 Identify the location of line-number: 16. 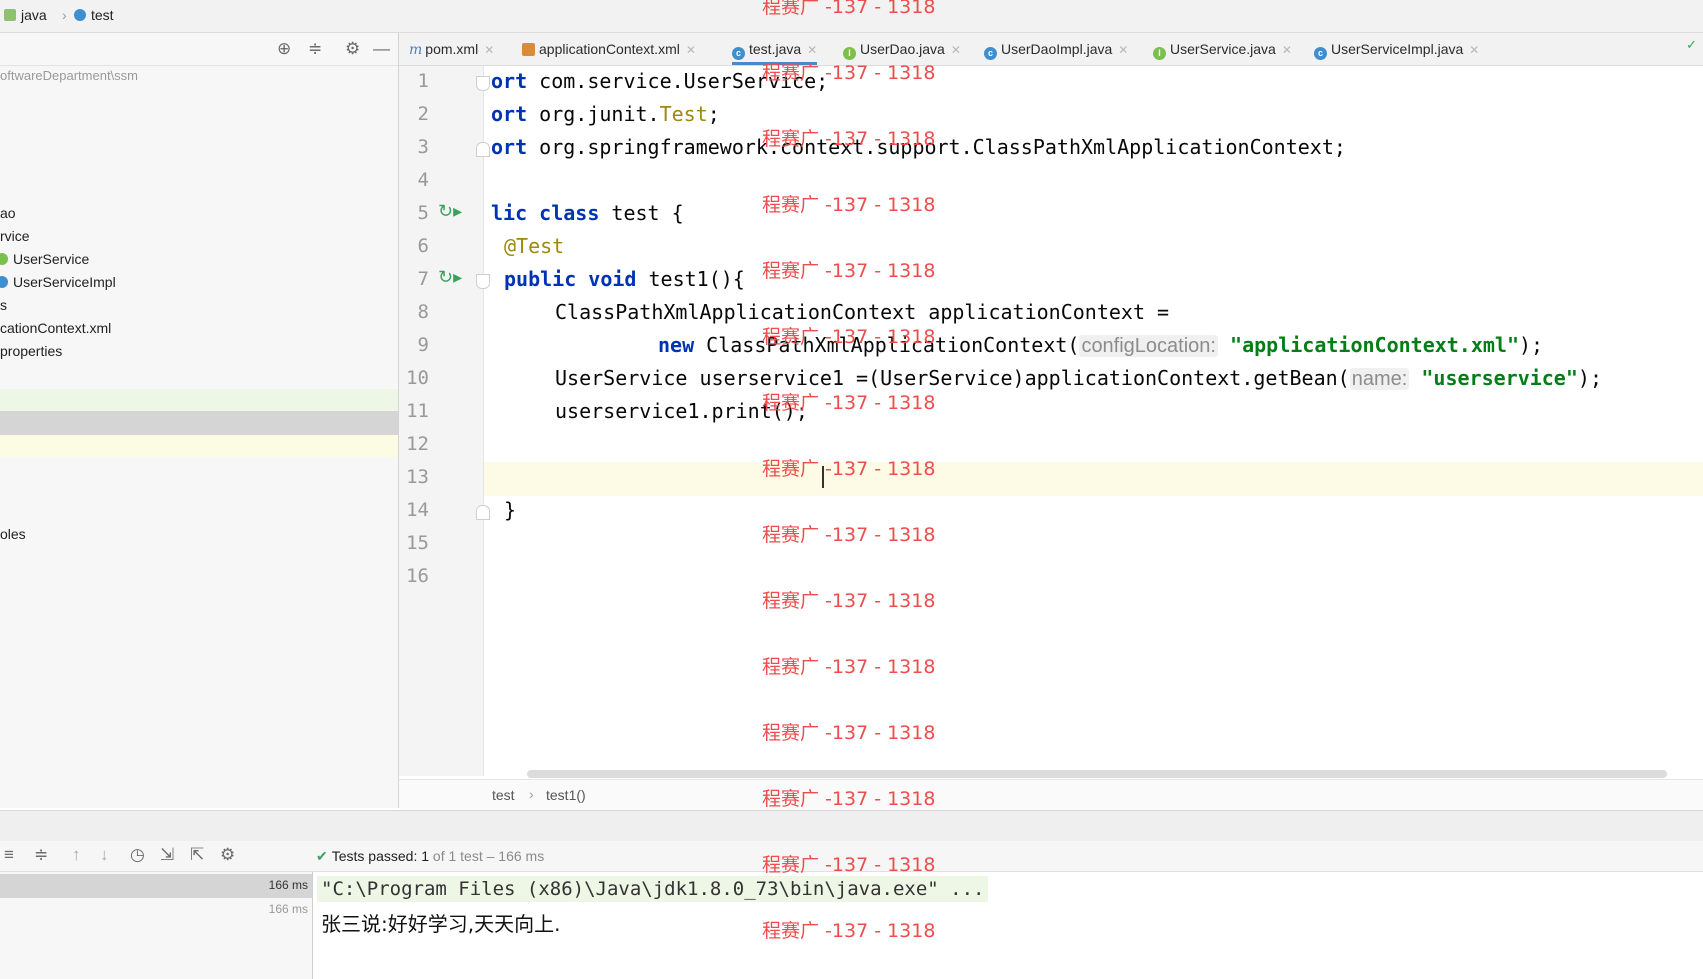
(417, 576).